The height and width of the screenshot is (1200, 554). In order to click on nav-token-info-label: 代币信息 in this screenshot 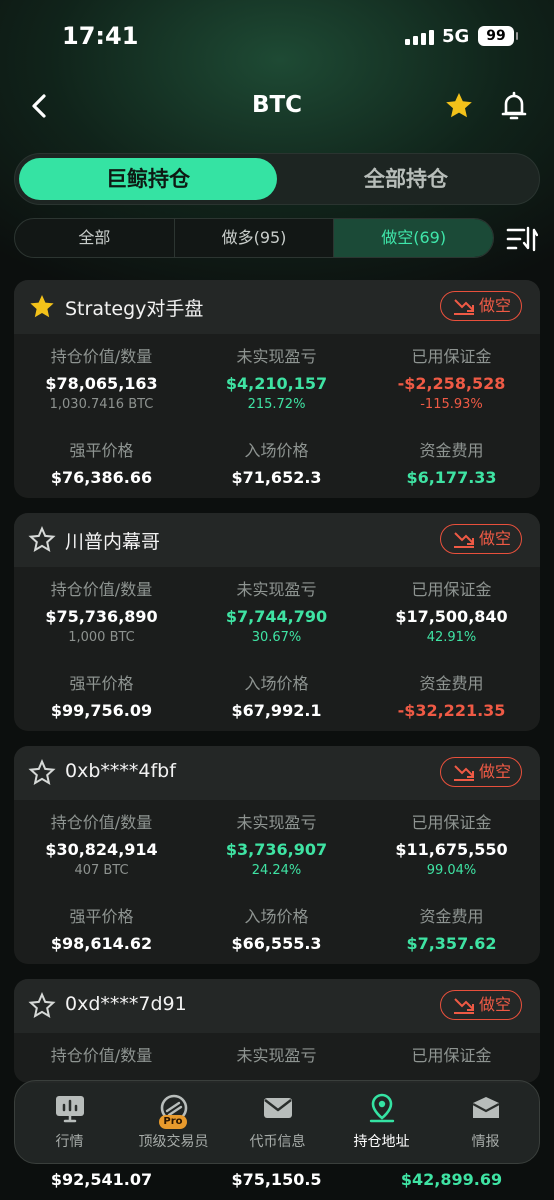, I will do `click(277, 1142)`.